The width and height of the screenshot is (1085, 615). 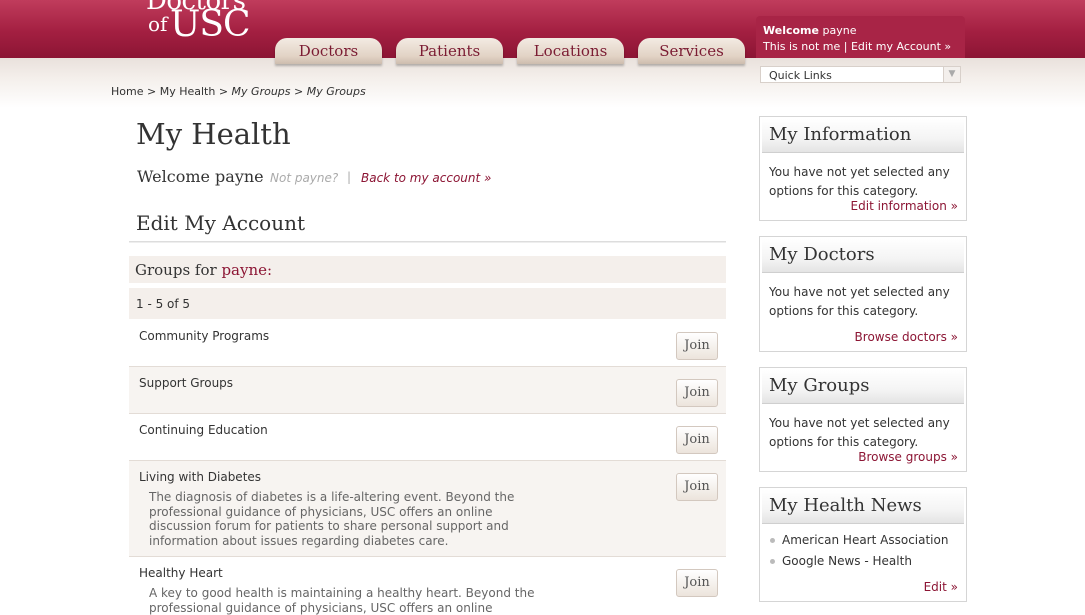 What do you see at coordinates (426, 178) in the screenshot?
I see `back-to-account-link: Back to my account »` at bounding box center [426, 178].